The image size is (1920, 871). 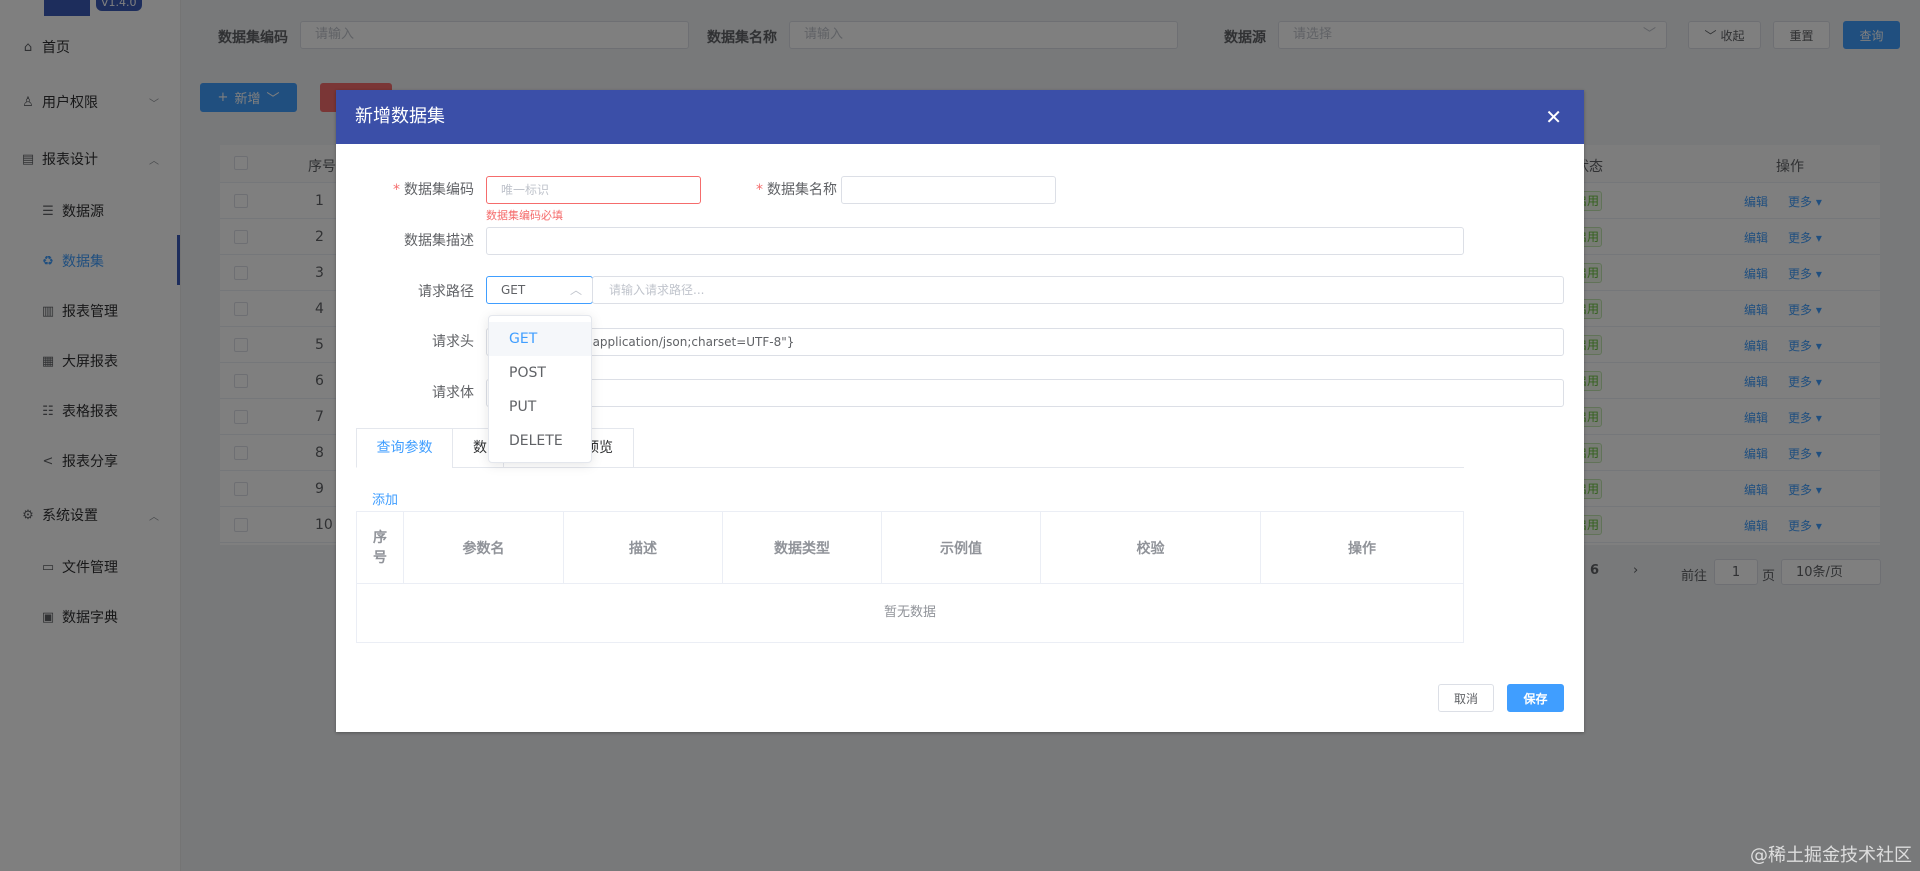 I want to click on param-header-actions: 操作, so click(x=1362, y=549).